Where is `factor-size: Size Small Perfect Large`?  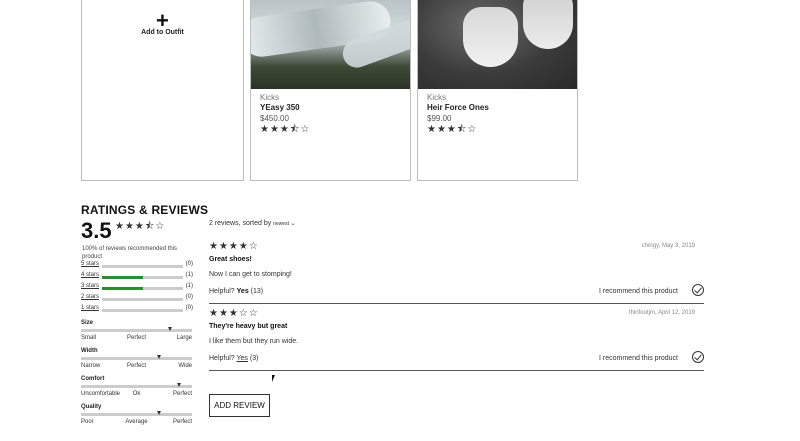 factor-size: Size Small Perfect Large is located at coordinates (136, 333).